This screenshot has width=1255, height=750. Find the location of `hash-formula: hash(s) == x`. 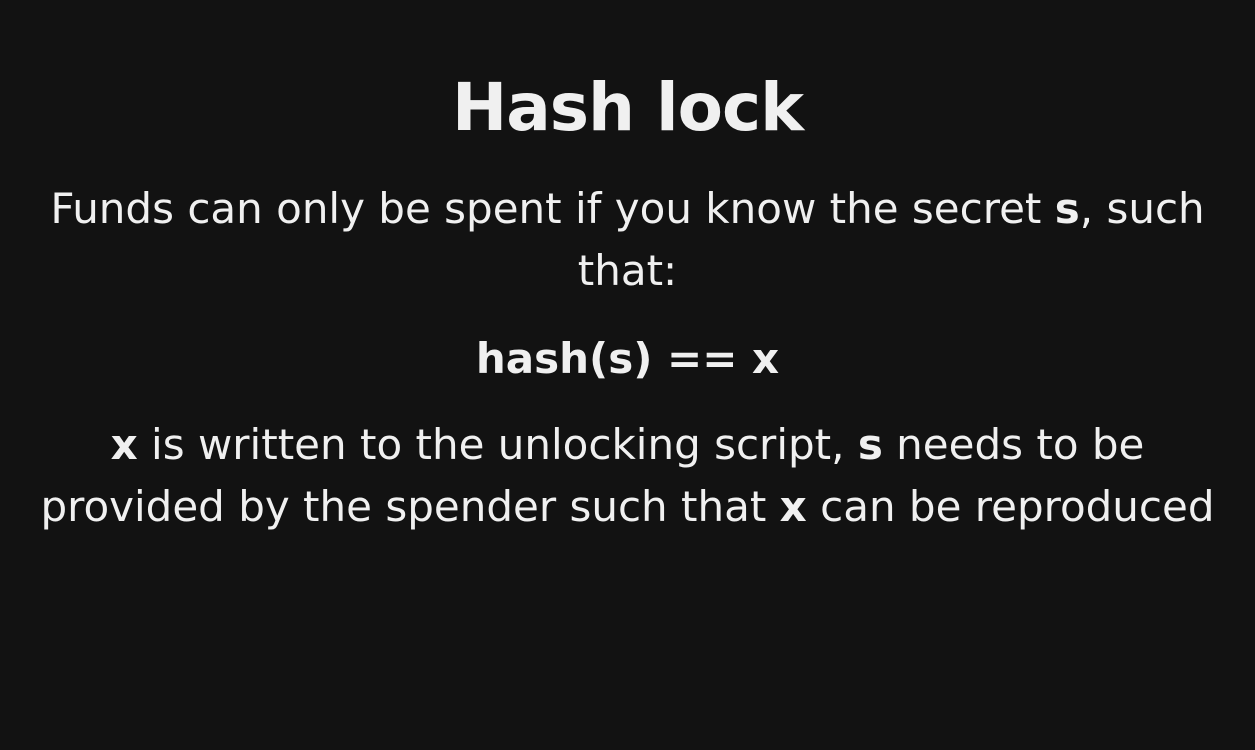

hash-formula: hash(s) == x is located at coordinates (627, 358).